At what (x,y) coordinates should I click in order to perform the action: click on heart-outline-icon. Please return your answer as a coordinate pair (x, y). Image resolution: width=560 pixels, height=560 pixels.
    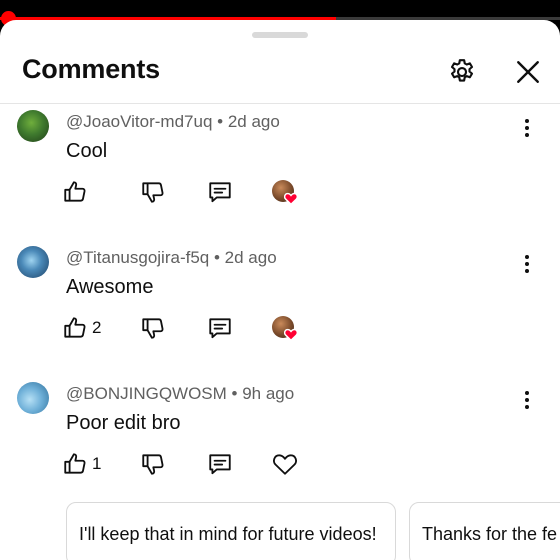
    Looking at the image, I should click on (285, 464).